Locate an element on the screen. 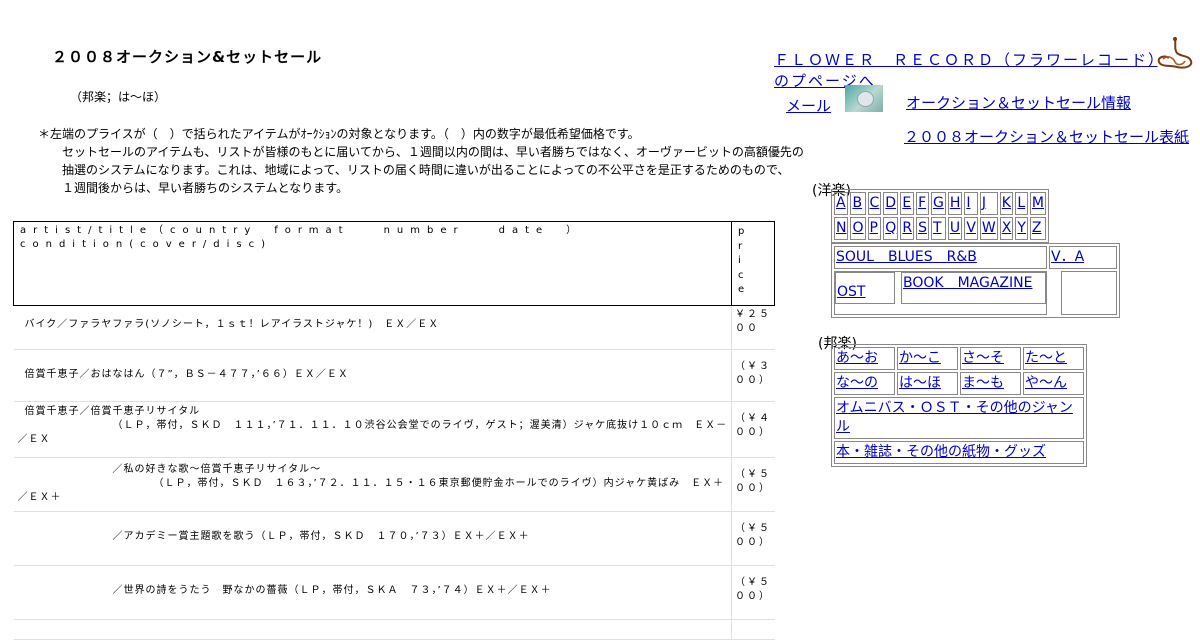  kana-range-link: ま～も is located at coordinates (983, 383).